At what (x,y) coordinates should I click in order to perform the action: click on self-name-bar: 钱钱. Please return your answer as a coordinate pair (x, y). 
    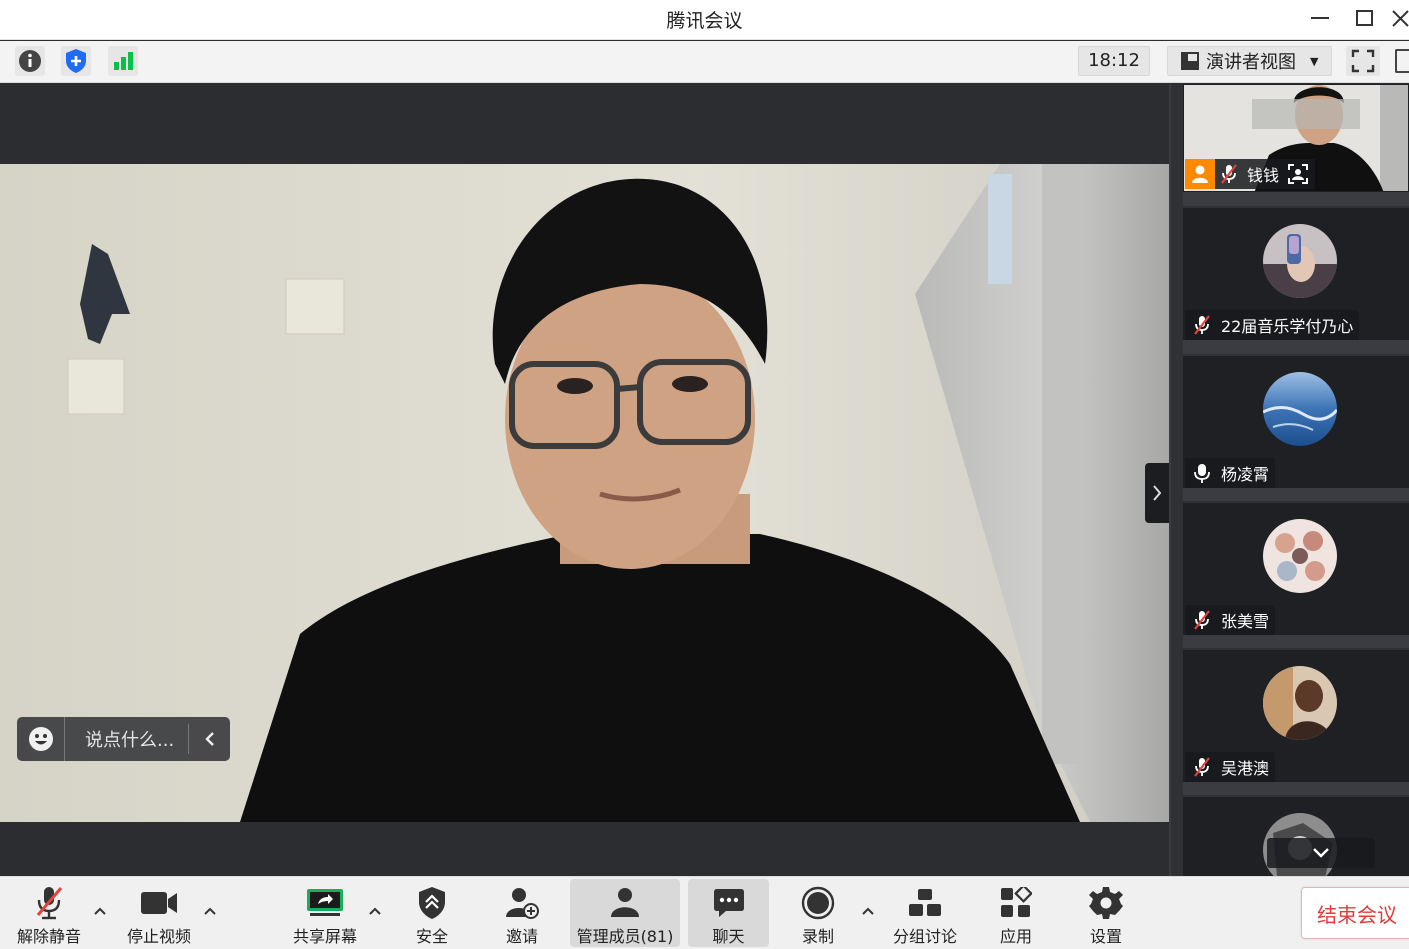
    Looking at the image, I should click on (1250, 174).